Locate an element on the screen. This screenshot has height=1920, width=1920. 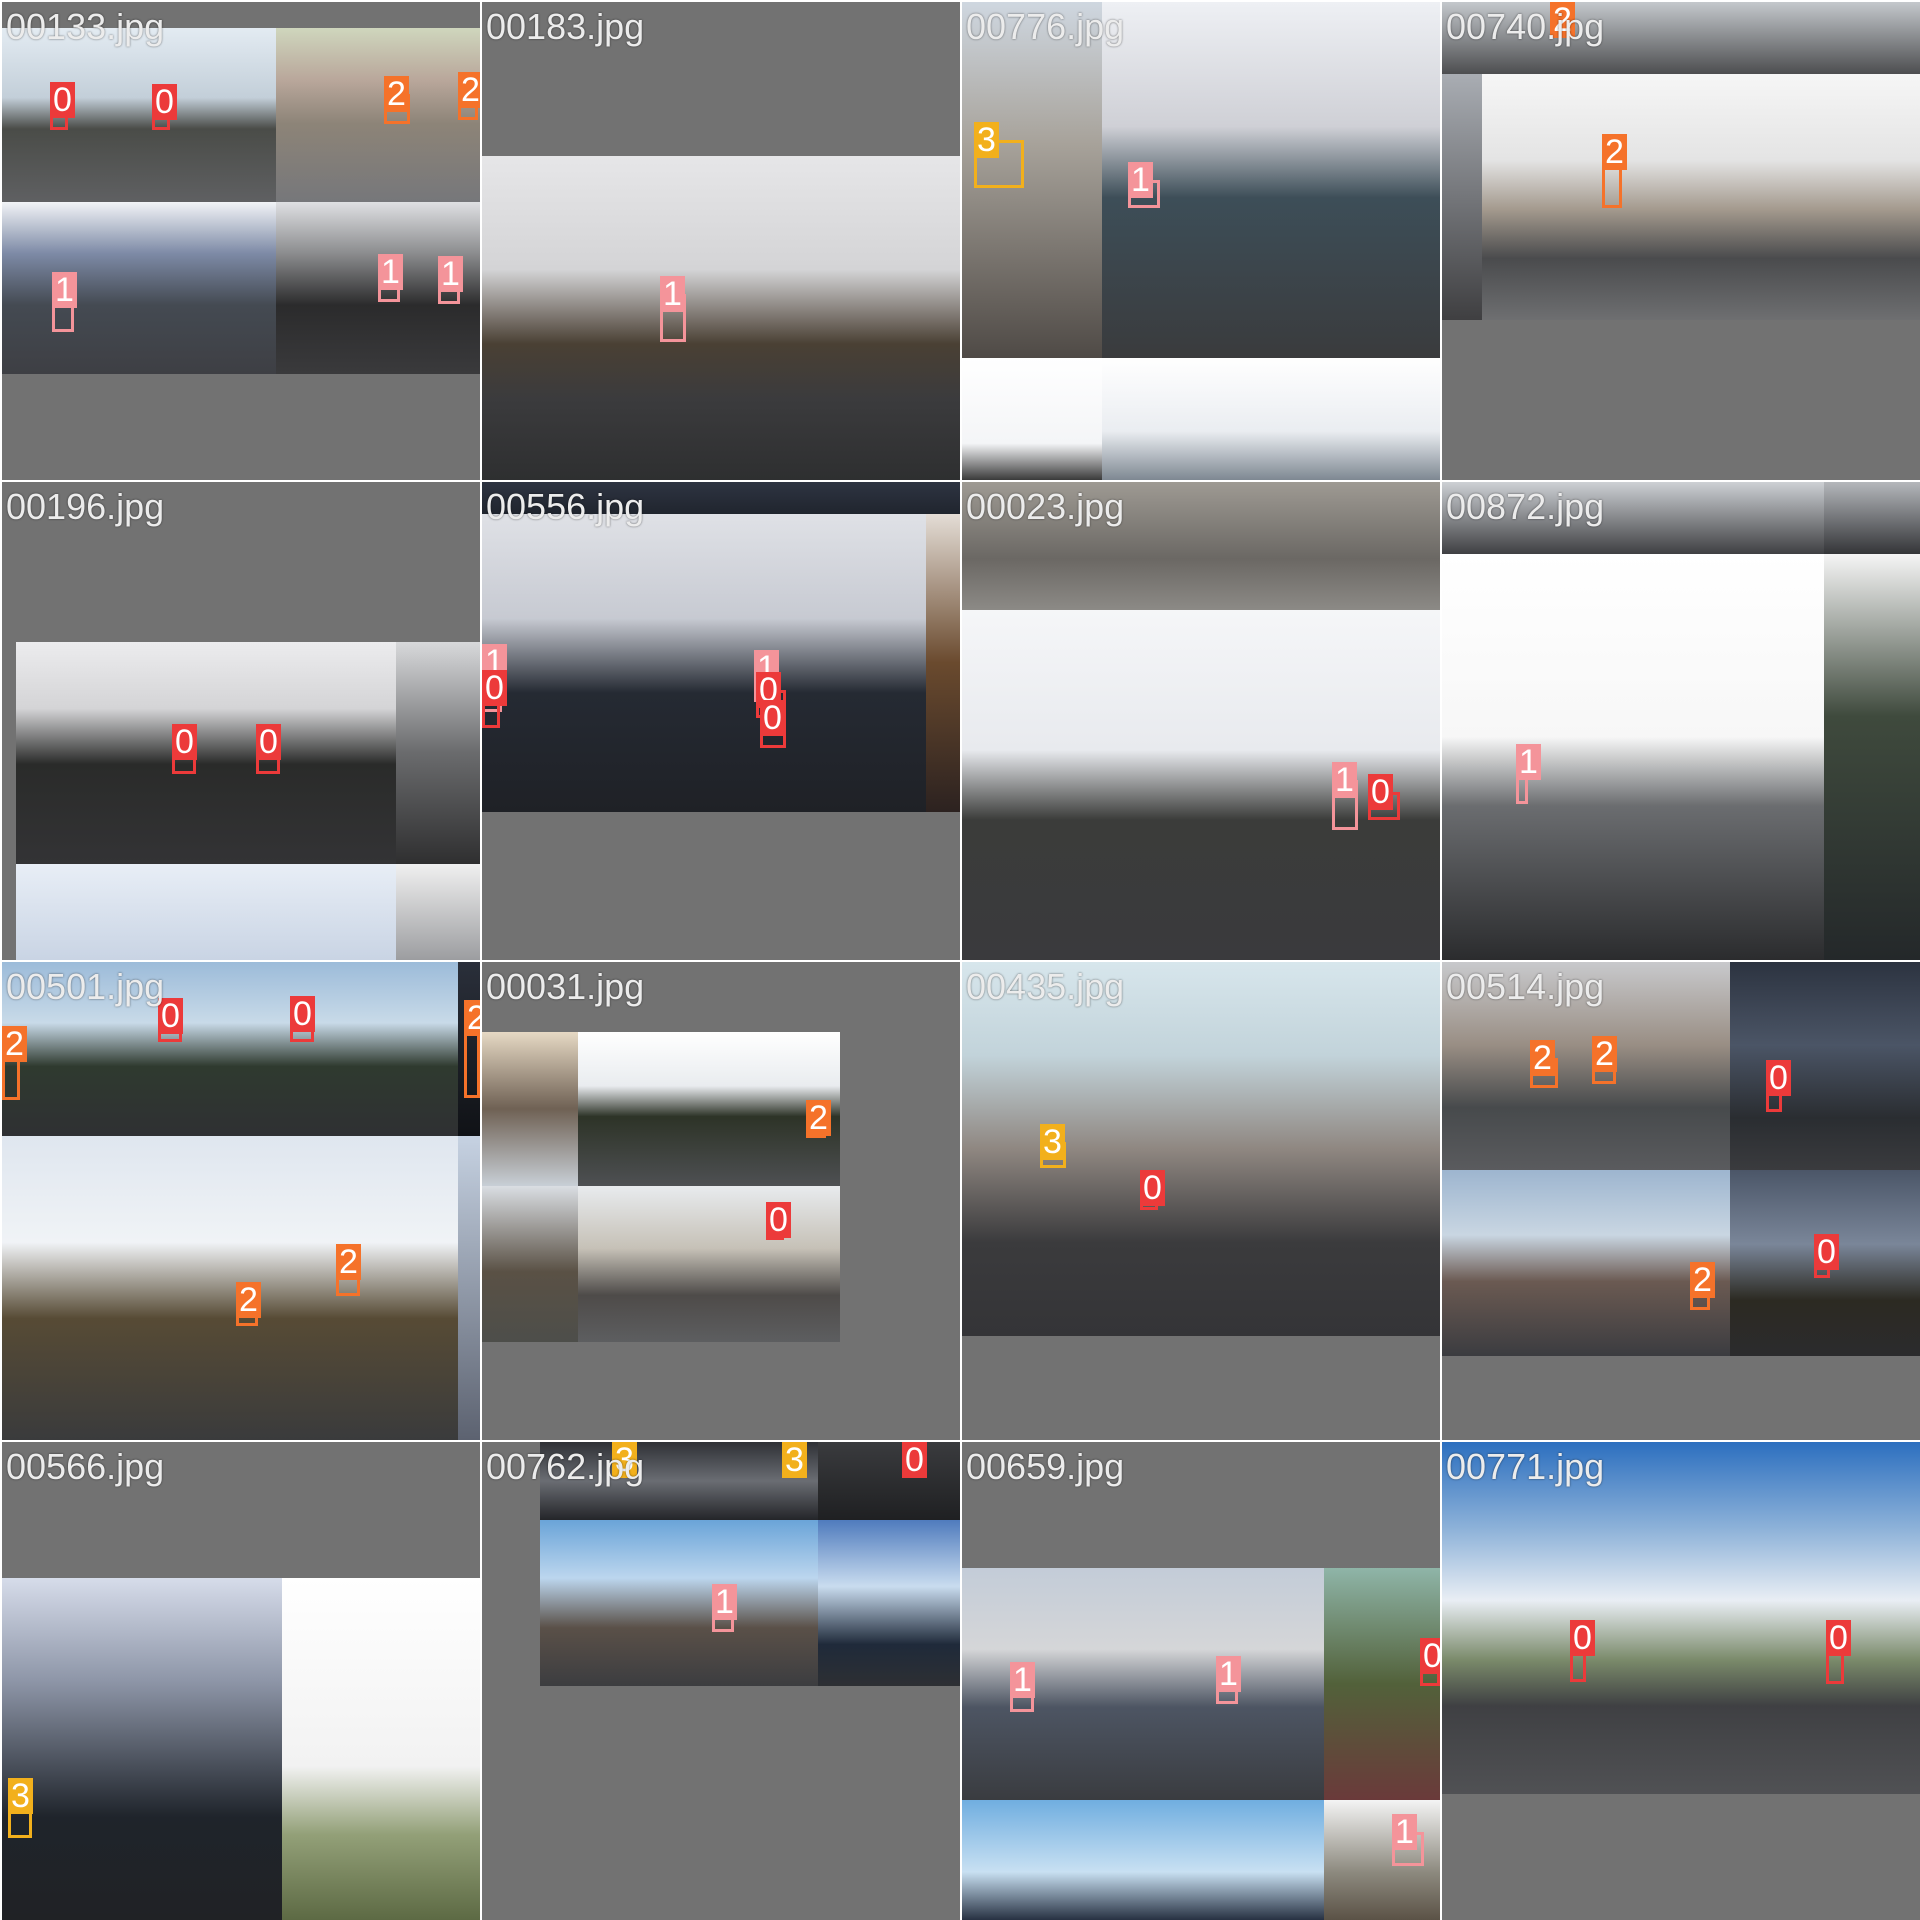
mosaic-tile: 2 2 00740.jpg is located at coordinates (1681, 241).